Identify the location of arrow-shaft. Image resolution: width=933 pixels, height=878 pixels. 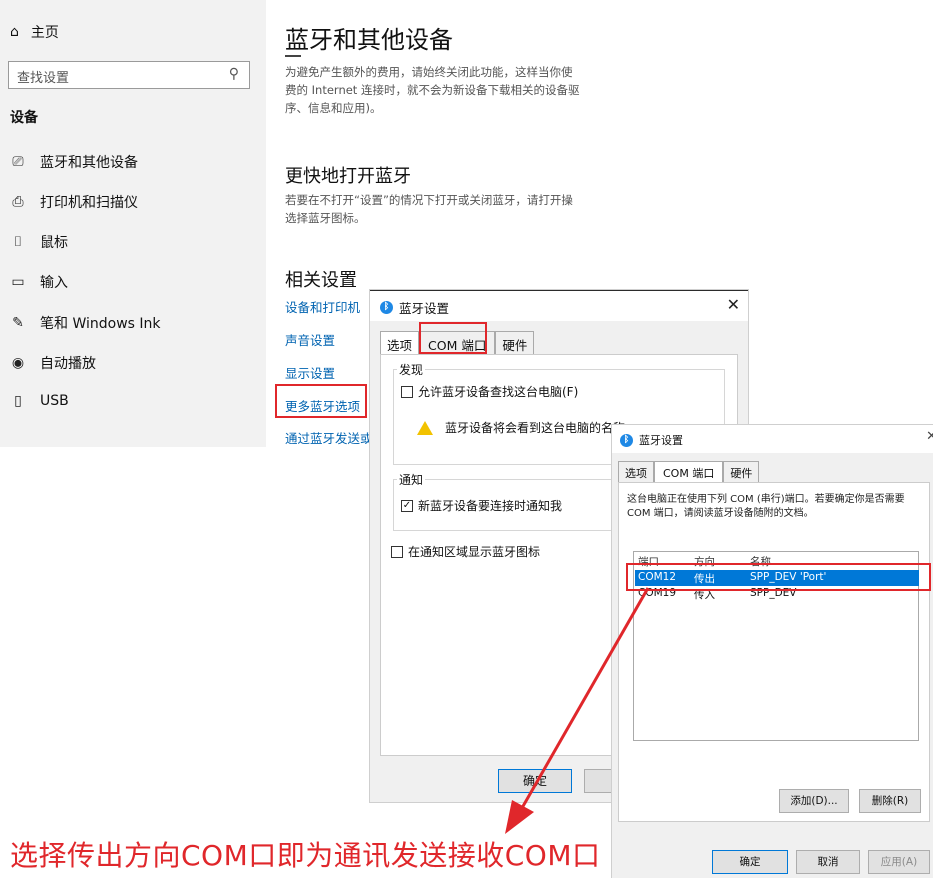
(585, 698).